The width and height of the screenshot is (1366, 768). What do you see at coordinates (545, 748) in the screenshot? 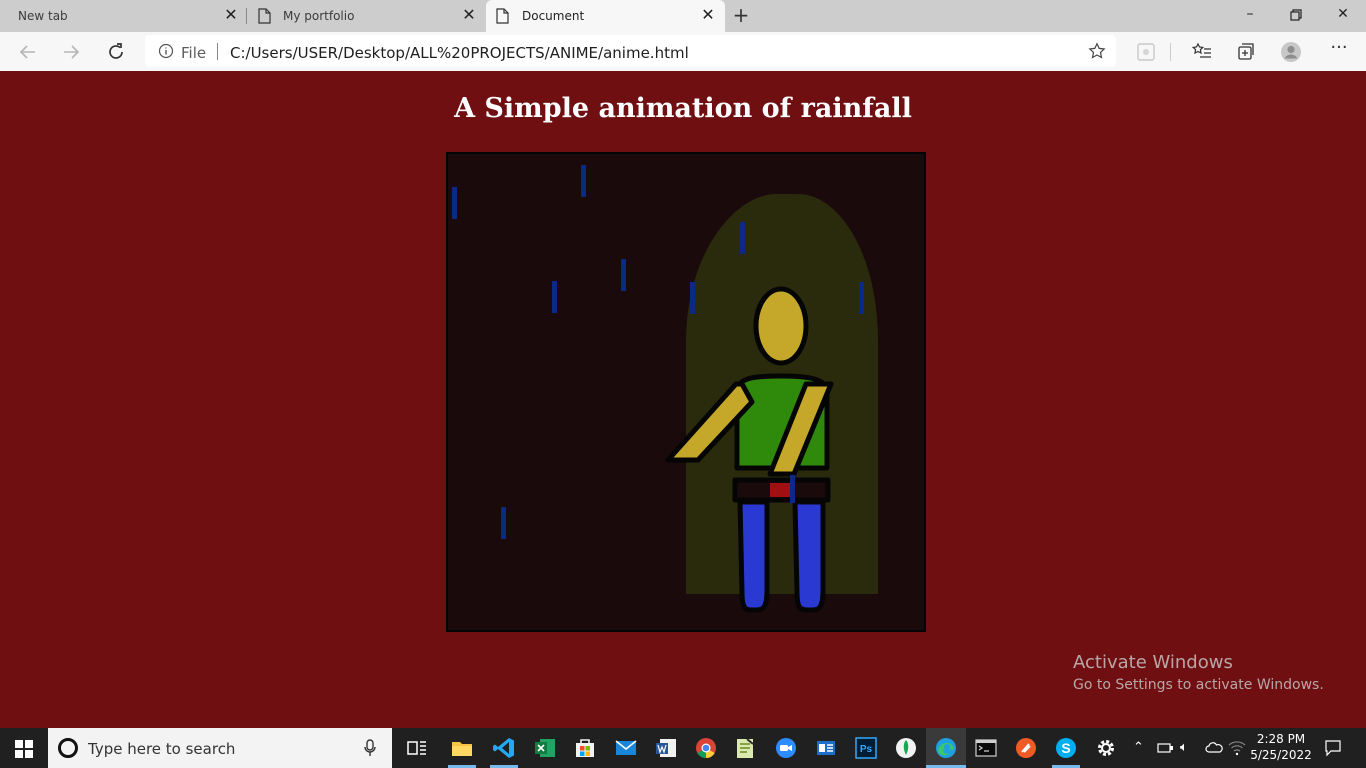
I see `excel-icon` at bounding box center [545, 748].